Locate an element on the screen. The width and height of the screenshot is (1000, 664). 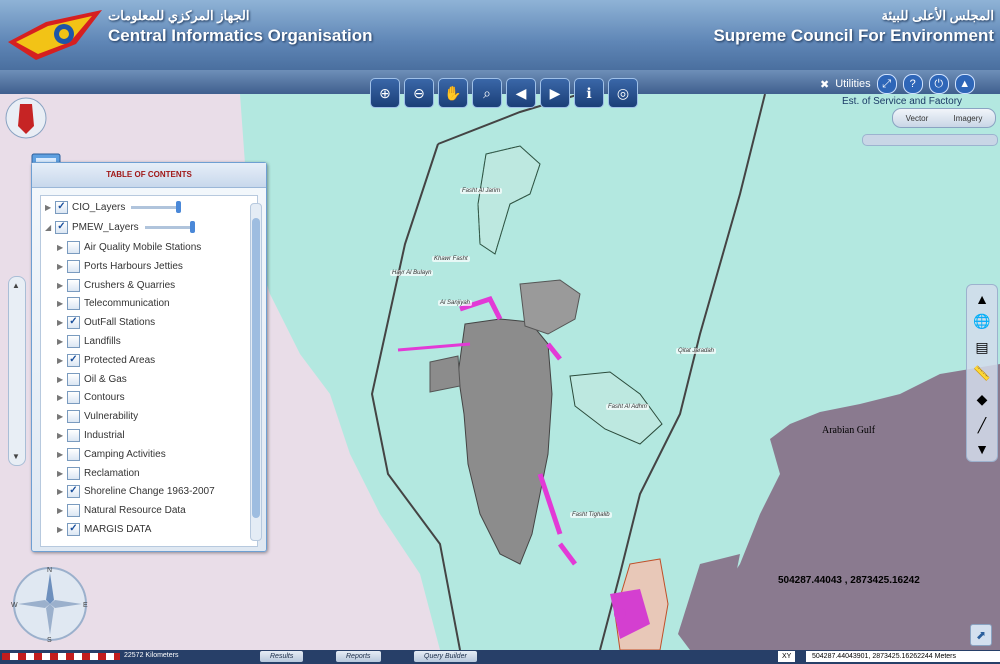
overview-map-toggle-icon: ⬈ is located at coordinates (981, 635).